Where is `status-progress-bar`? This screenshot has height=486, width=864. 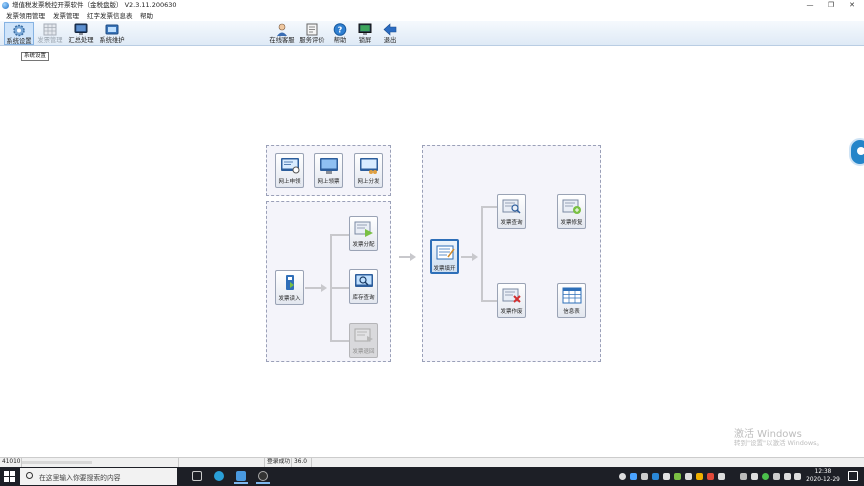
status-progress-bar is located at coordinates (57, 462).